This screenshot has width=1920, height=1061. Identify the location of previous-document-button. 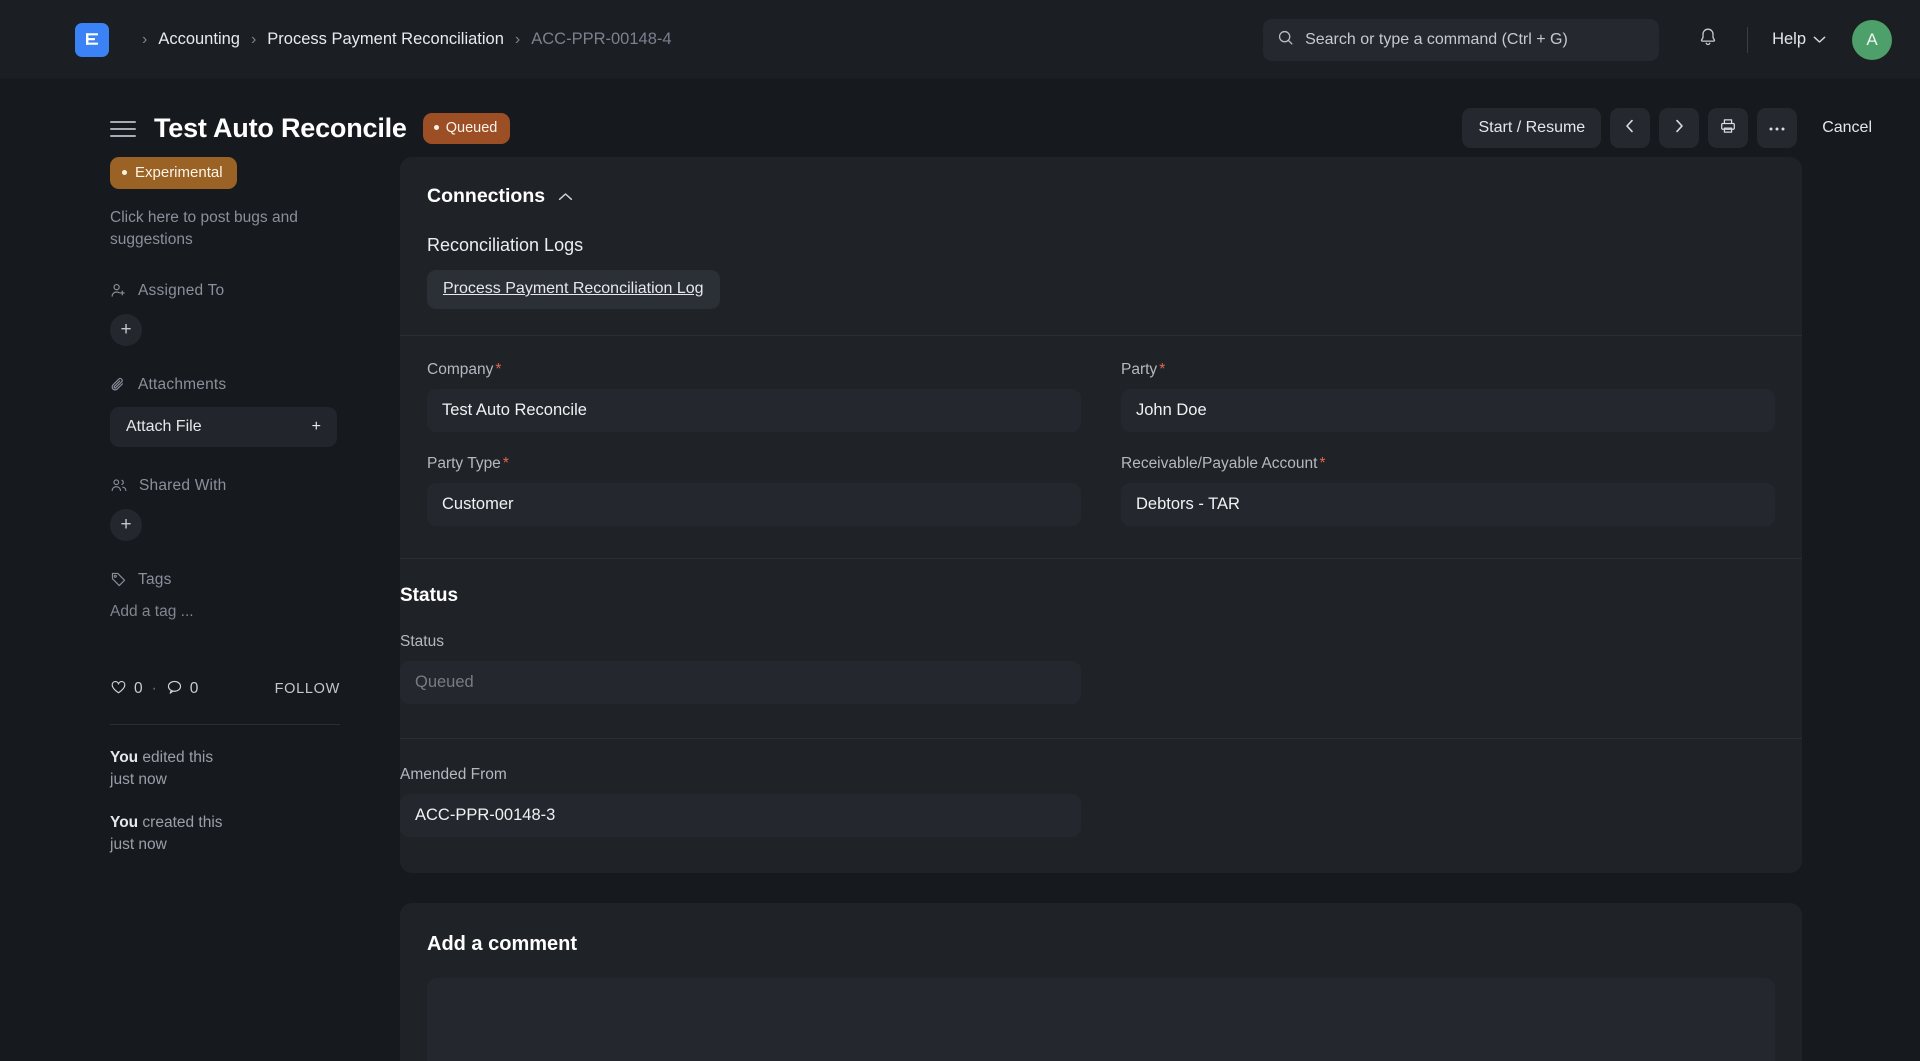
(1630, 128).